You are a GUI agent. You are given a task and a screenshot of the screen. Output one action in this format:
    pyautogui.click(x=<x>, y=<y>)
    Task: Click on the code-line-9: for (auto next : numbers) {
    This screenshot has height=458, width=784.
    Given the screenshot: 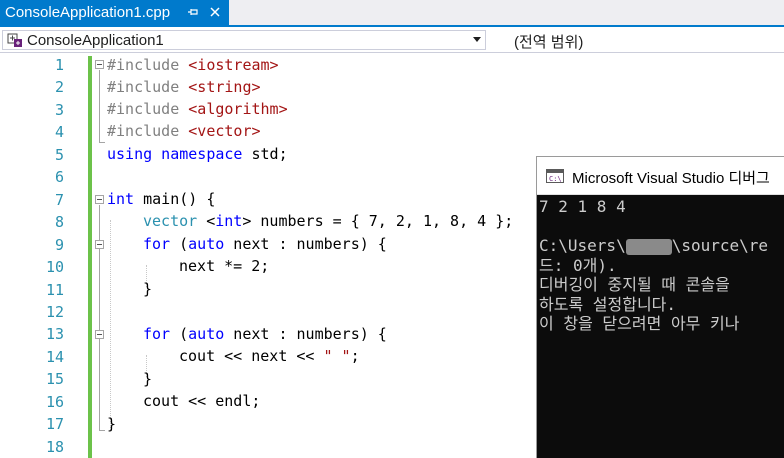 What is the action you would take?
    pyautogui.click(x=265, y=244)
    